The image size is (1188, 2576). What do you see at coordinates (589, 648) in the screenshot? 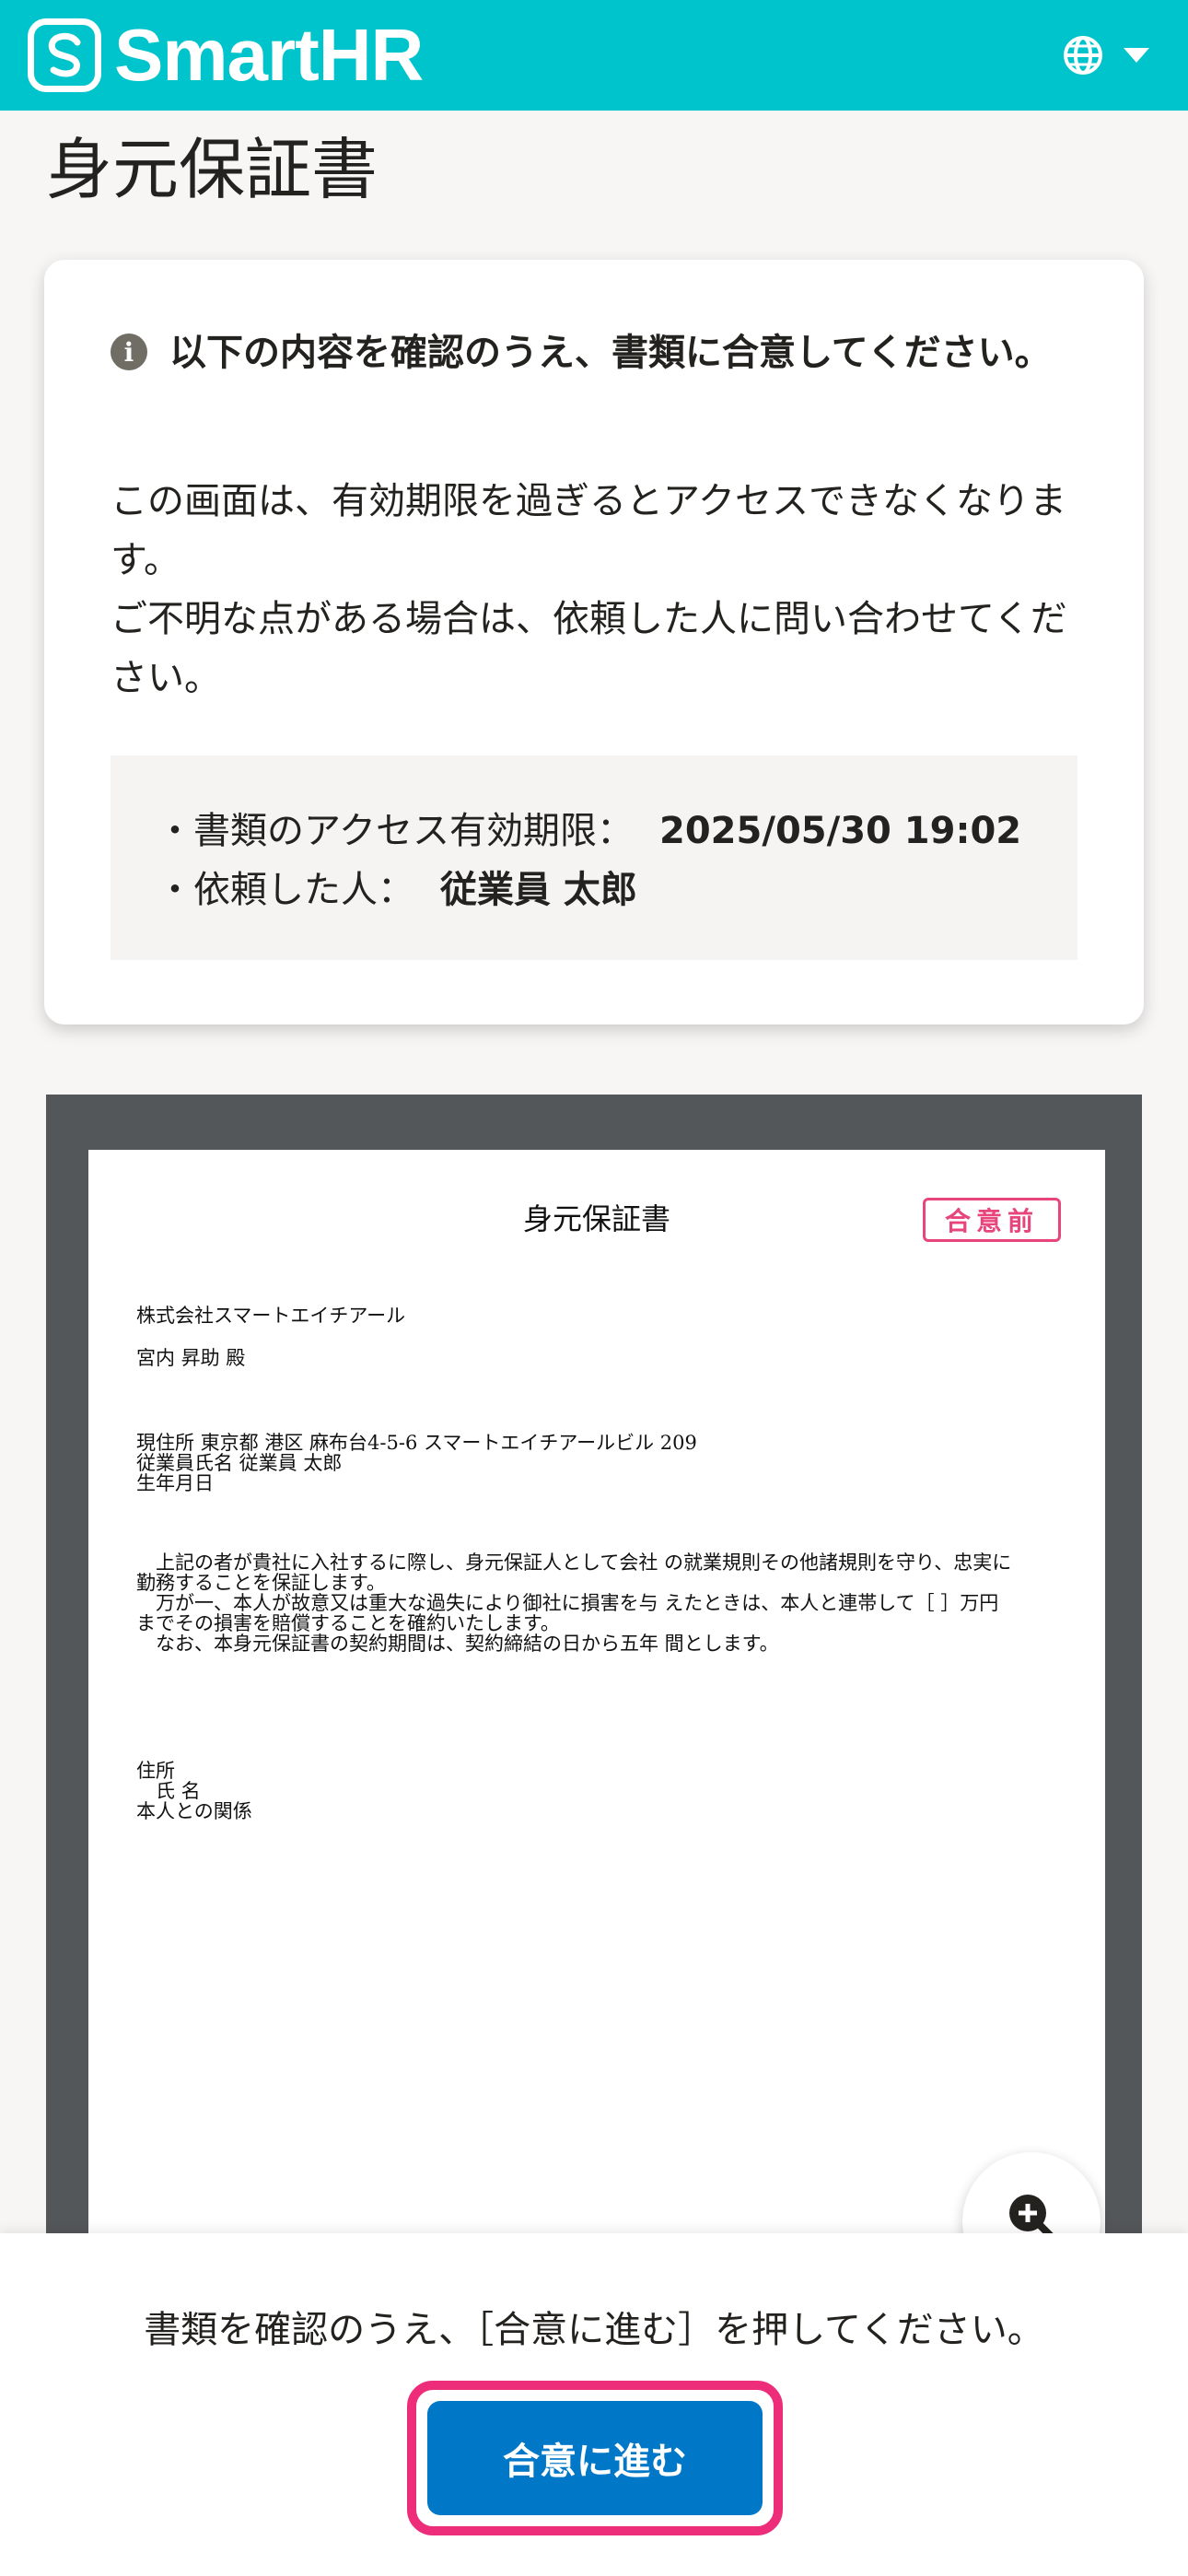
I see `description-line: ご不明な点がある場合は、依頼した人に問い合わせてください。` at bounding box center [589, 648].